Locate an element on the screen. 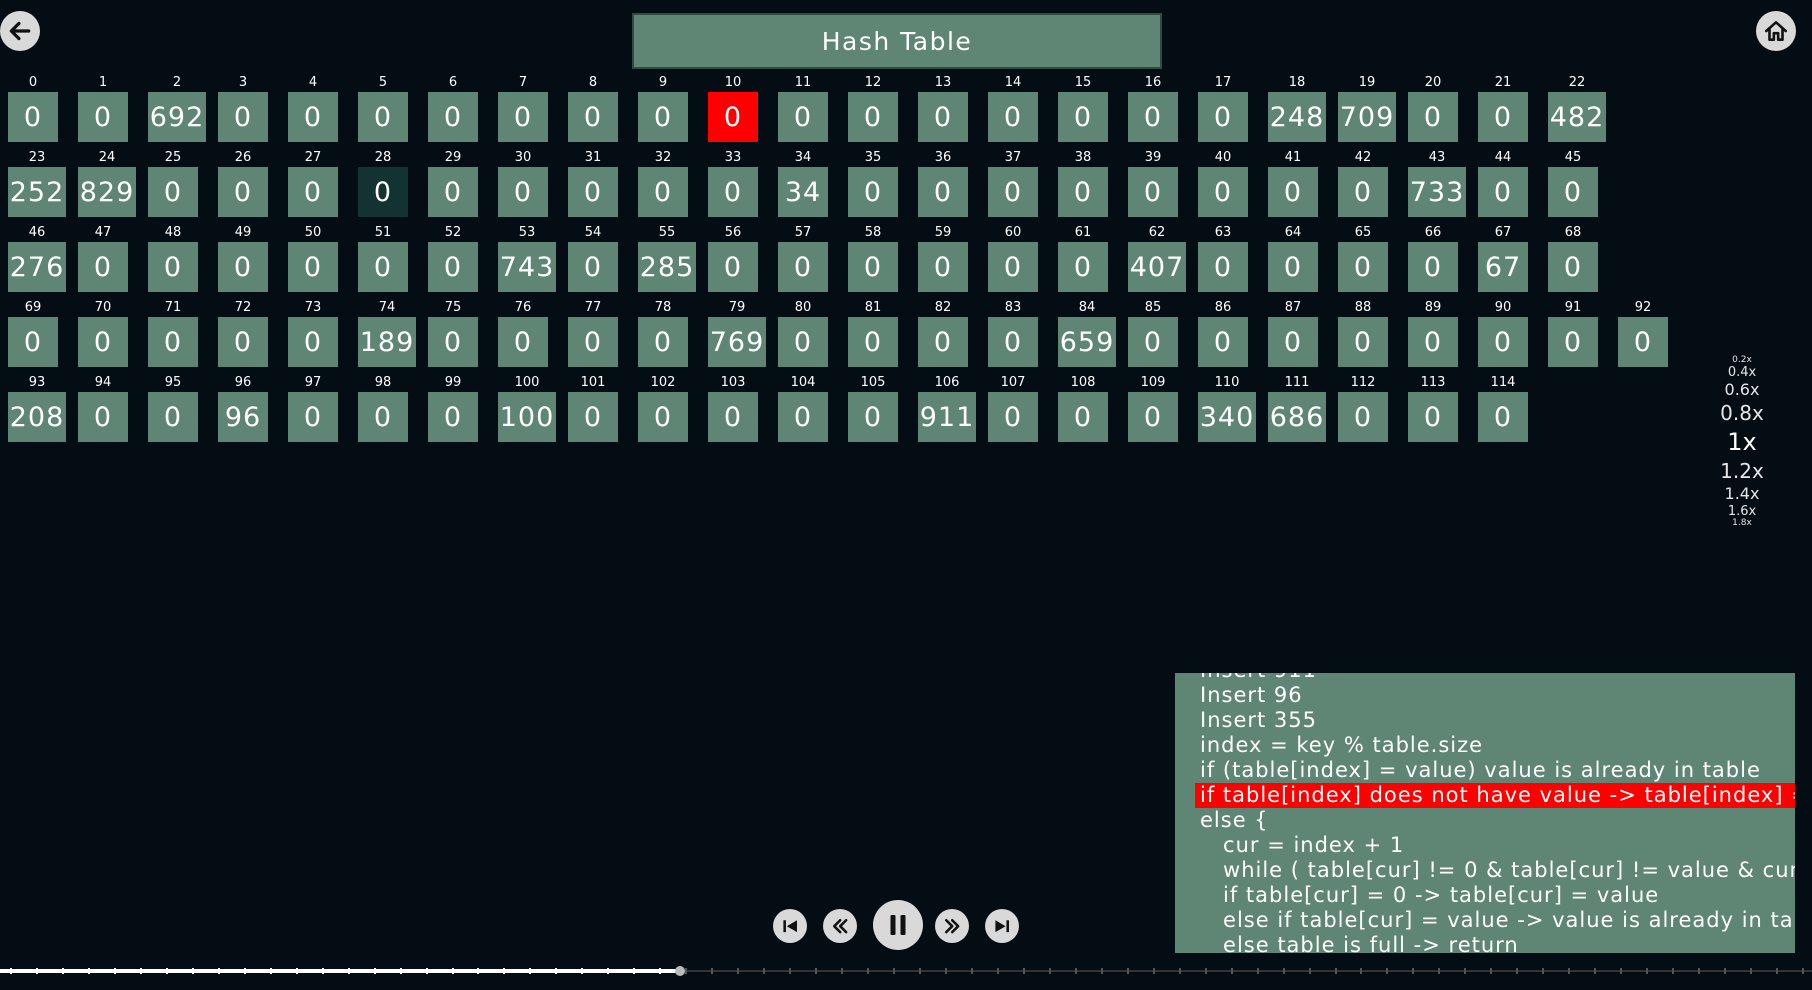  zoom-option: 1x is located at coordinates (1742, 442).